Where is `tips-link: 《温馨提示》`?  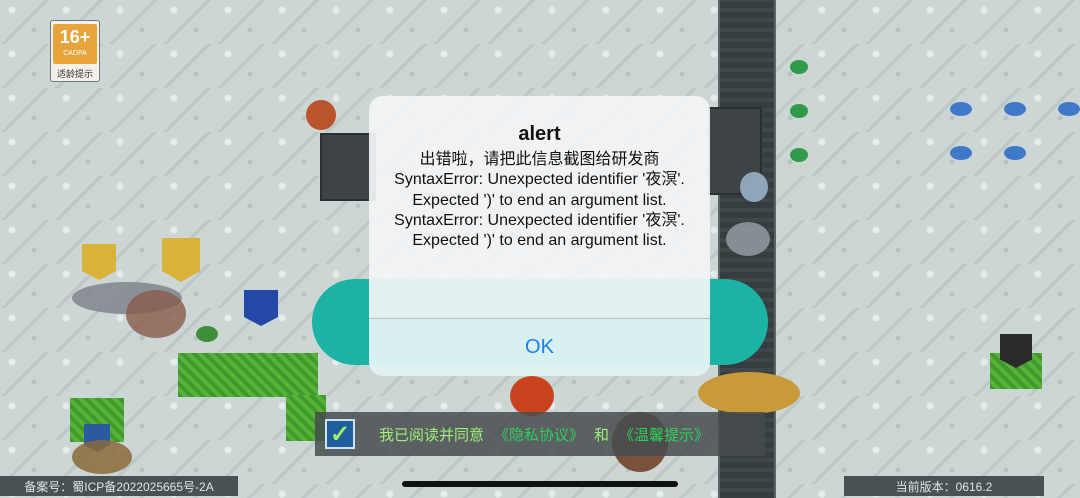
tips-link: 《温馨提示》 is located at coordinates (664, 434).